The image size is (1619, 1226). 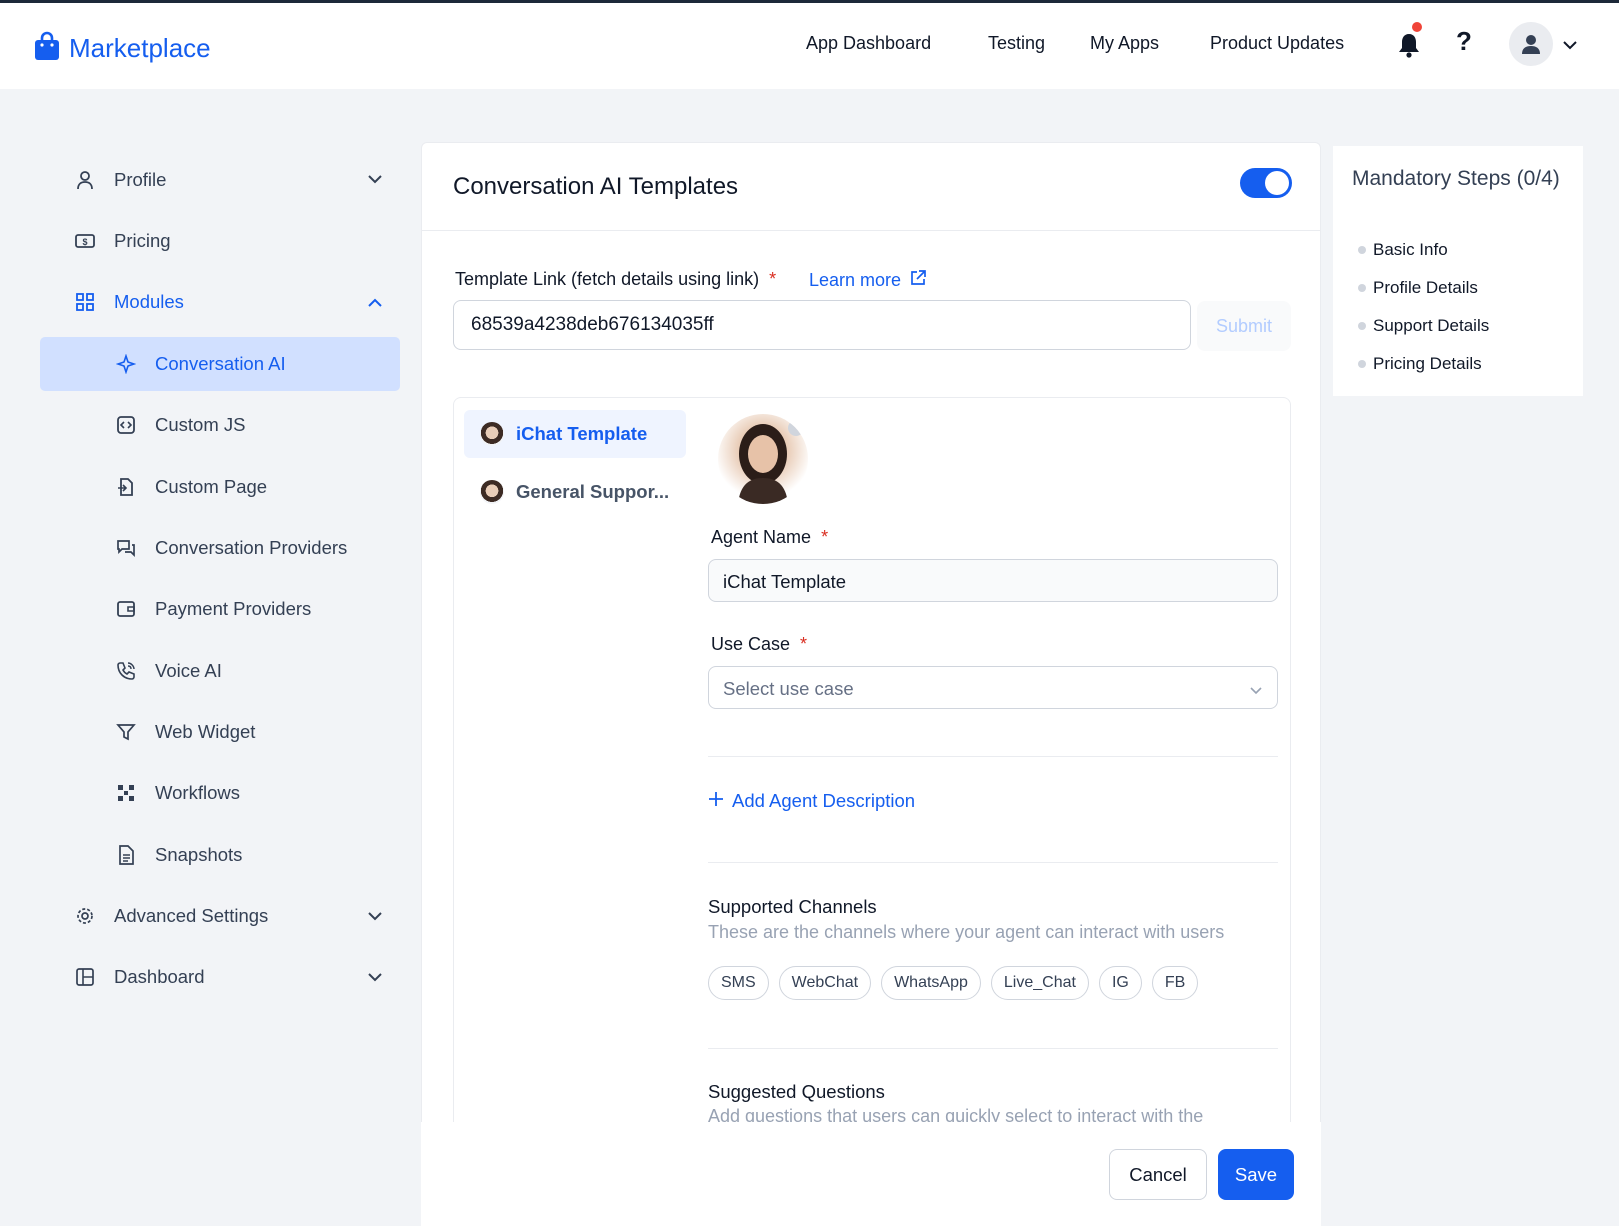 I want to click on nav-product-updates: Product Updates, so click(x=1277, y=43).